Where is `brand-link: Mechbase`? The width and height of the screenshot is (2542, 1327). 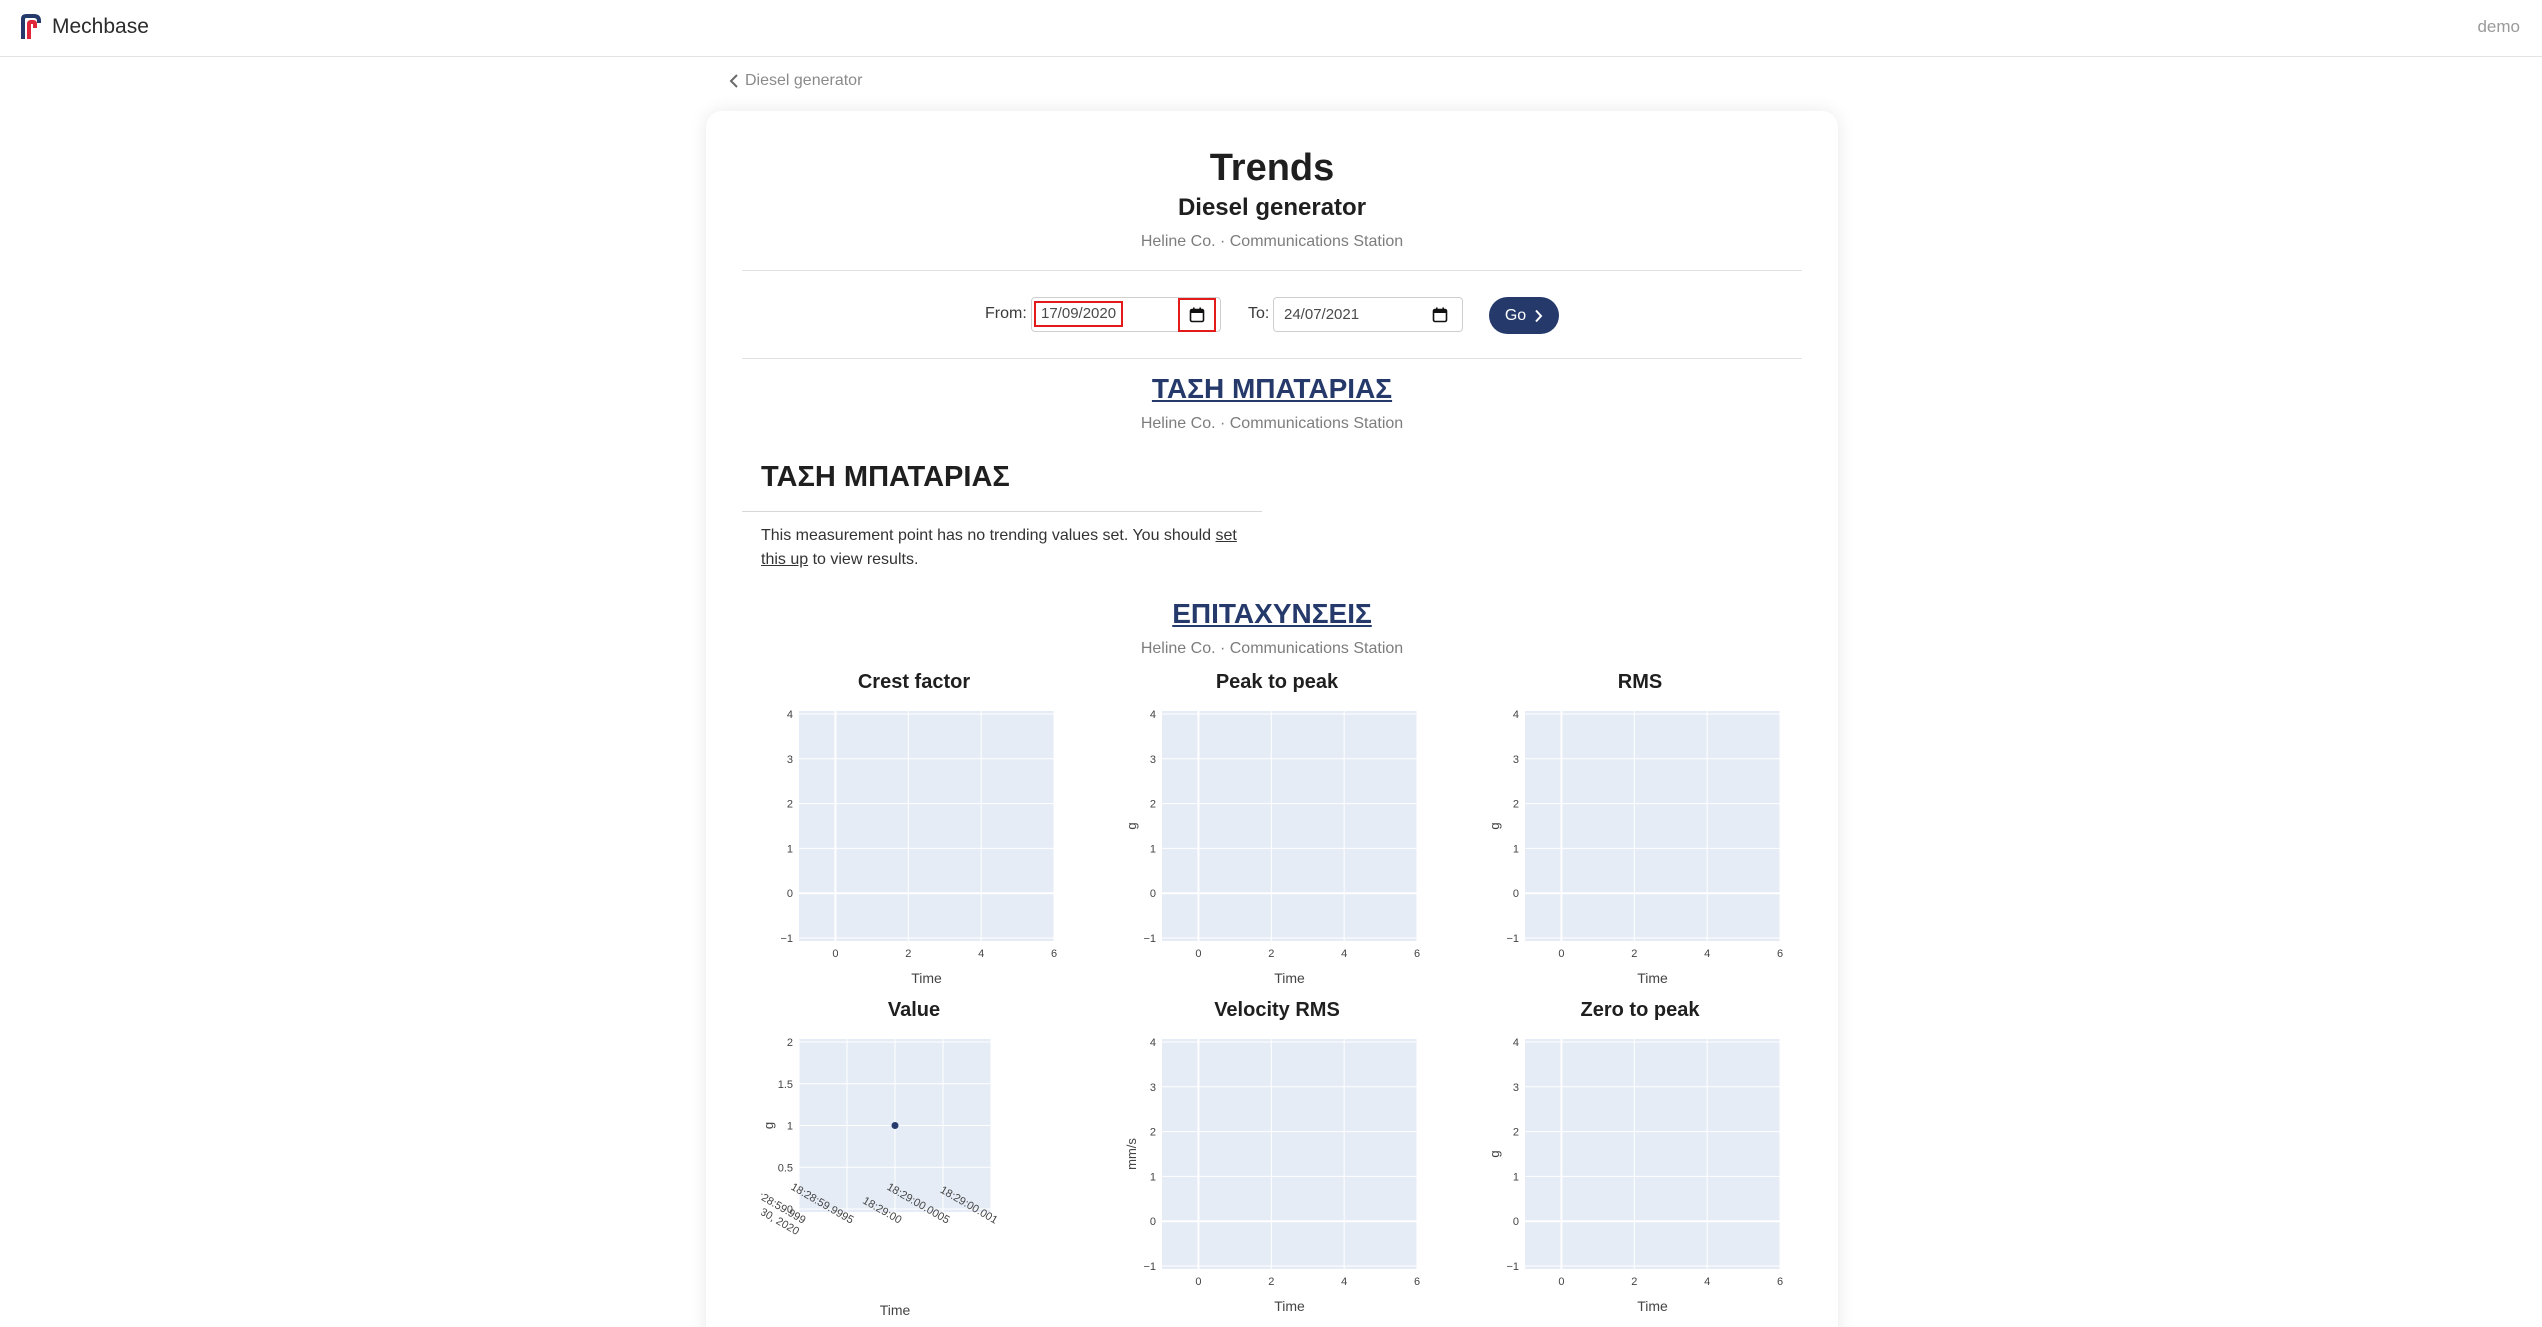
brand-link: Mechbase is located at coordinates (84, 27).